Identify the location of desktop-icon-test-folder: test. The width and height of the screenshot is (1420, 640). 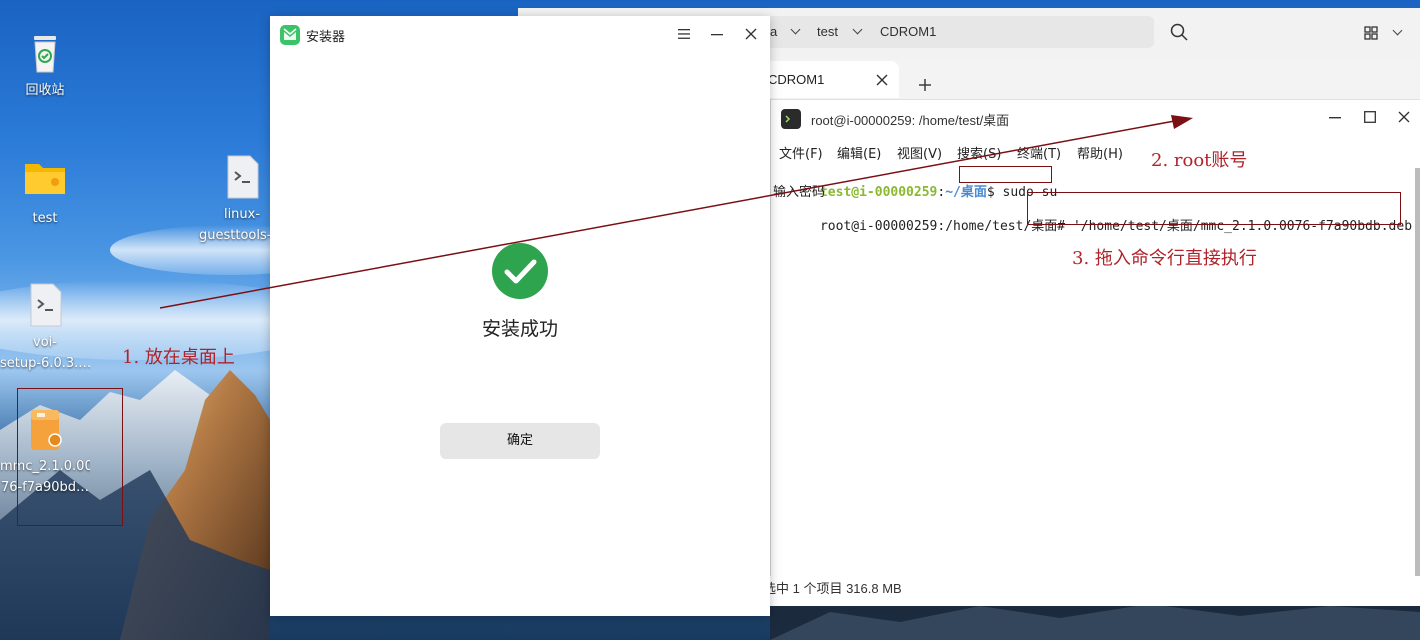
(45, 193).